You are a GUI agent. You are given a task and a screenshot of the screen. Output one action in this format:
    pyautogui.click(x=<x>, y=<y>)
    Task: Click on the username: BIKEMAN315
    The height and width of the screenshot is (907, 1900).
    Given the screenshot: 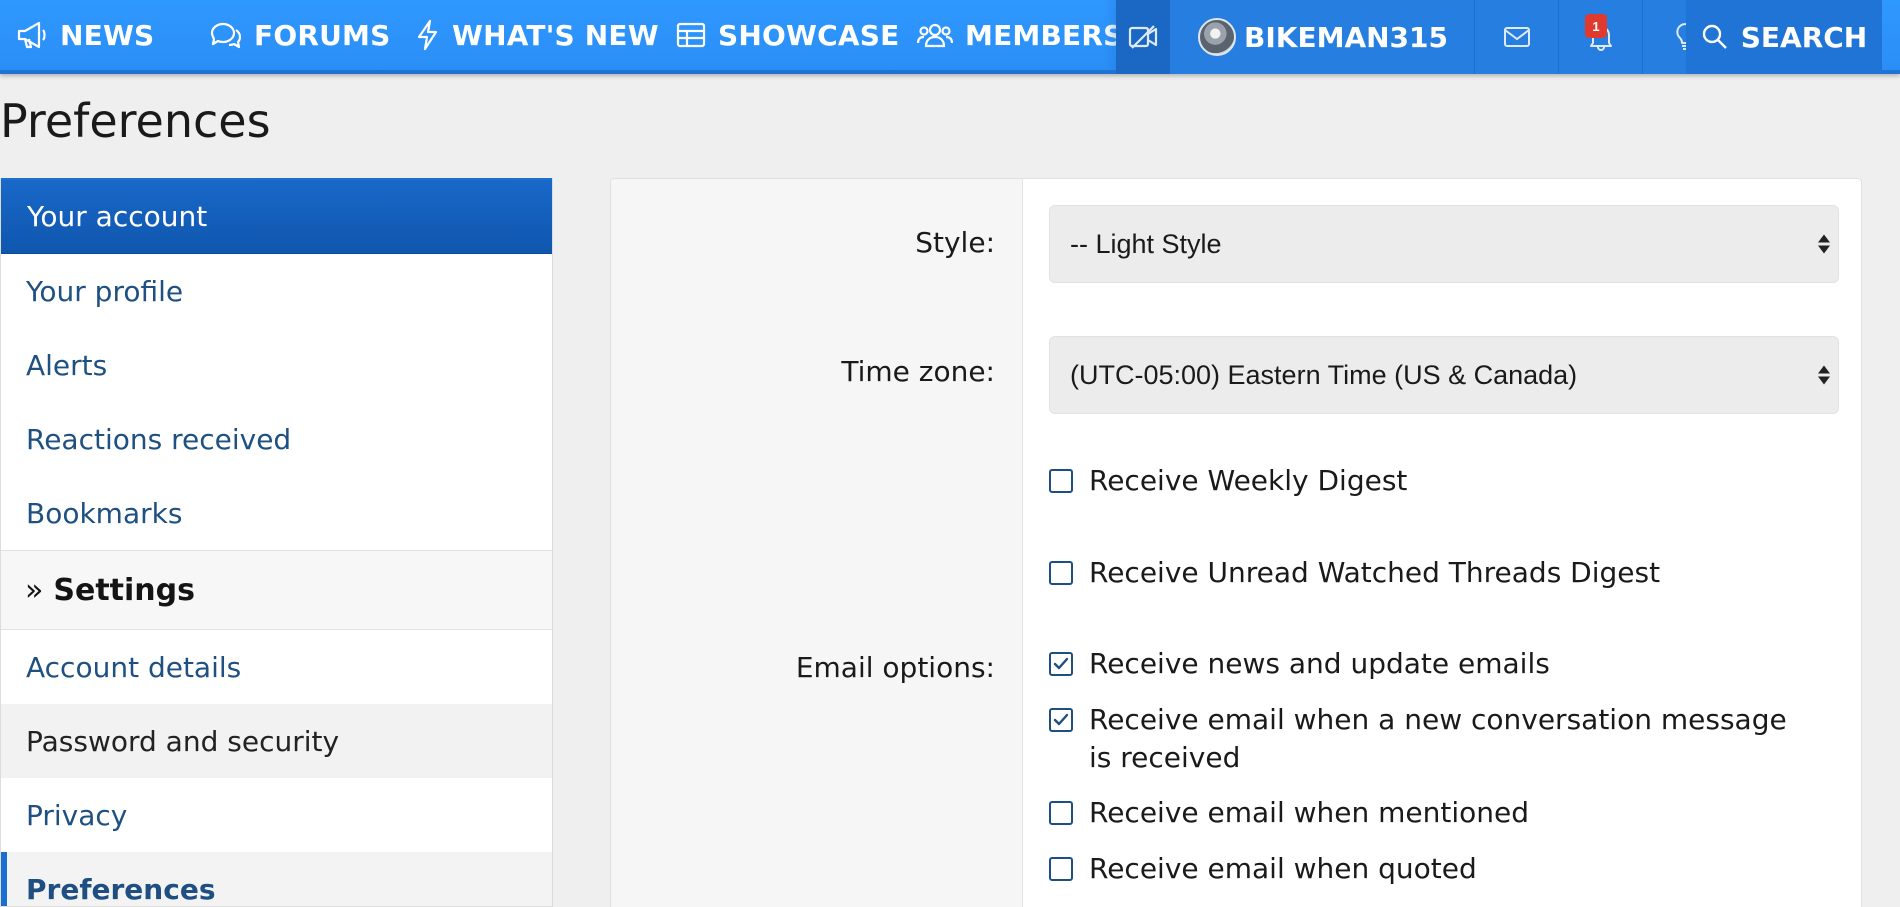 What is the action you would take?
    pyautogui.click(x=1346, y=37)
    